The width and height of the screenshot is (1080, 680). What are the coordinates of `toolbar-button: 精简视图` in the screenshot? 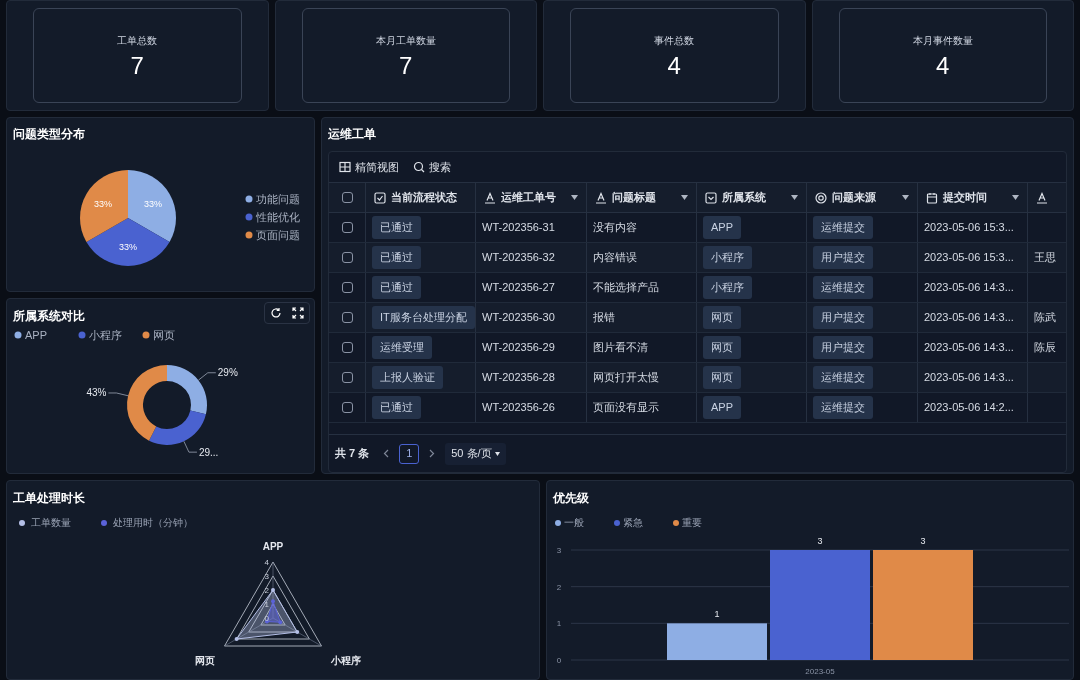 It's located at (369, 167).